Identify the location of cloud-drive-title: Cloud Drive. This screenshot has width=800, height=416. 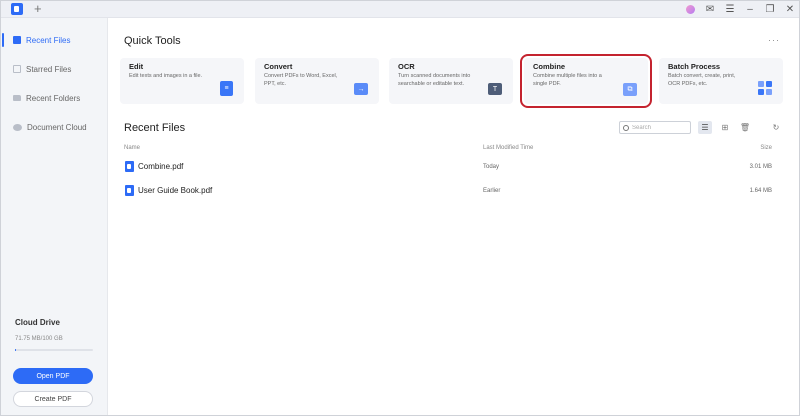
(37, 322).